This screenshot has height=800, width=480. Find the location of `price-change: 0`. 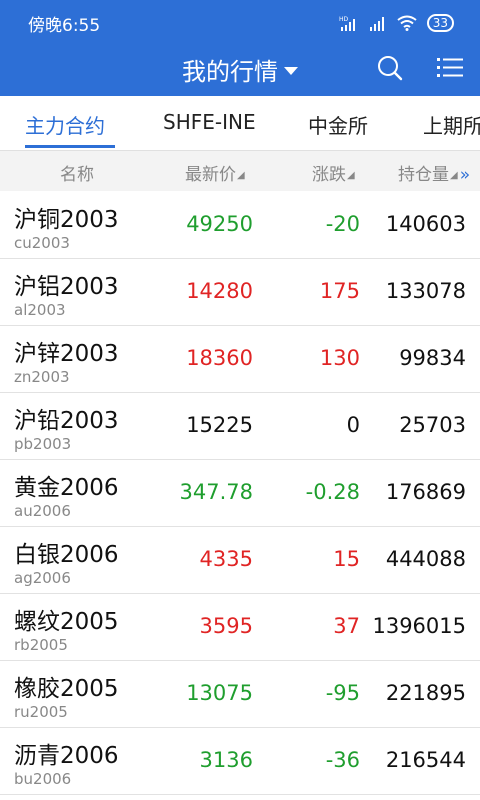

price-change: 0 is located at coordinates (353, 425).